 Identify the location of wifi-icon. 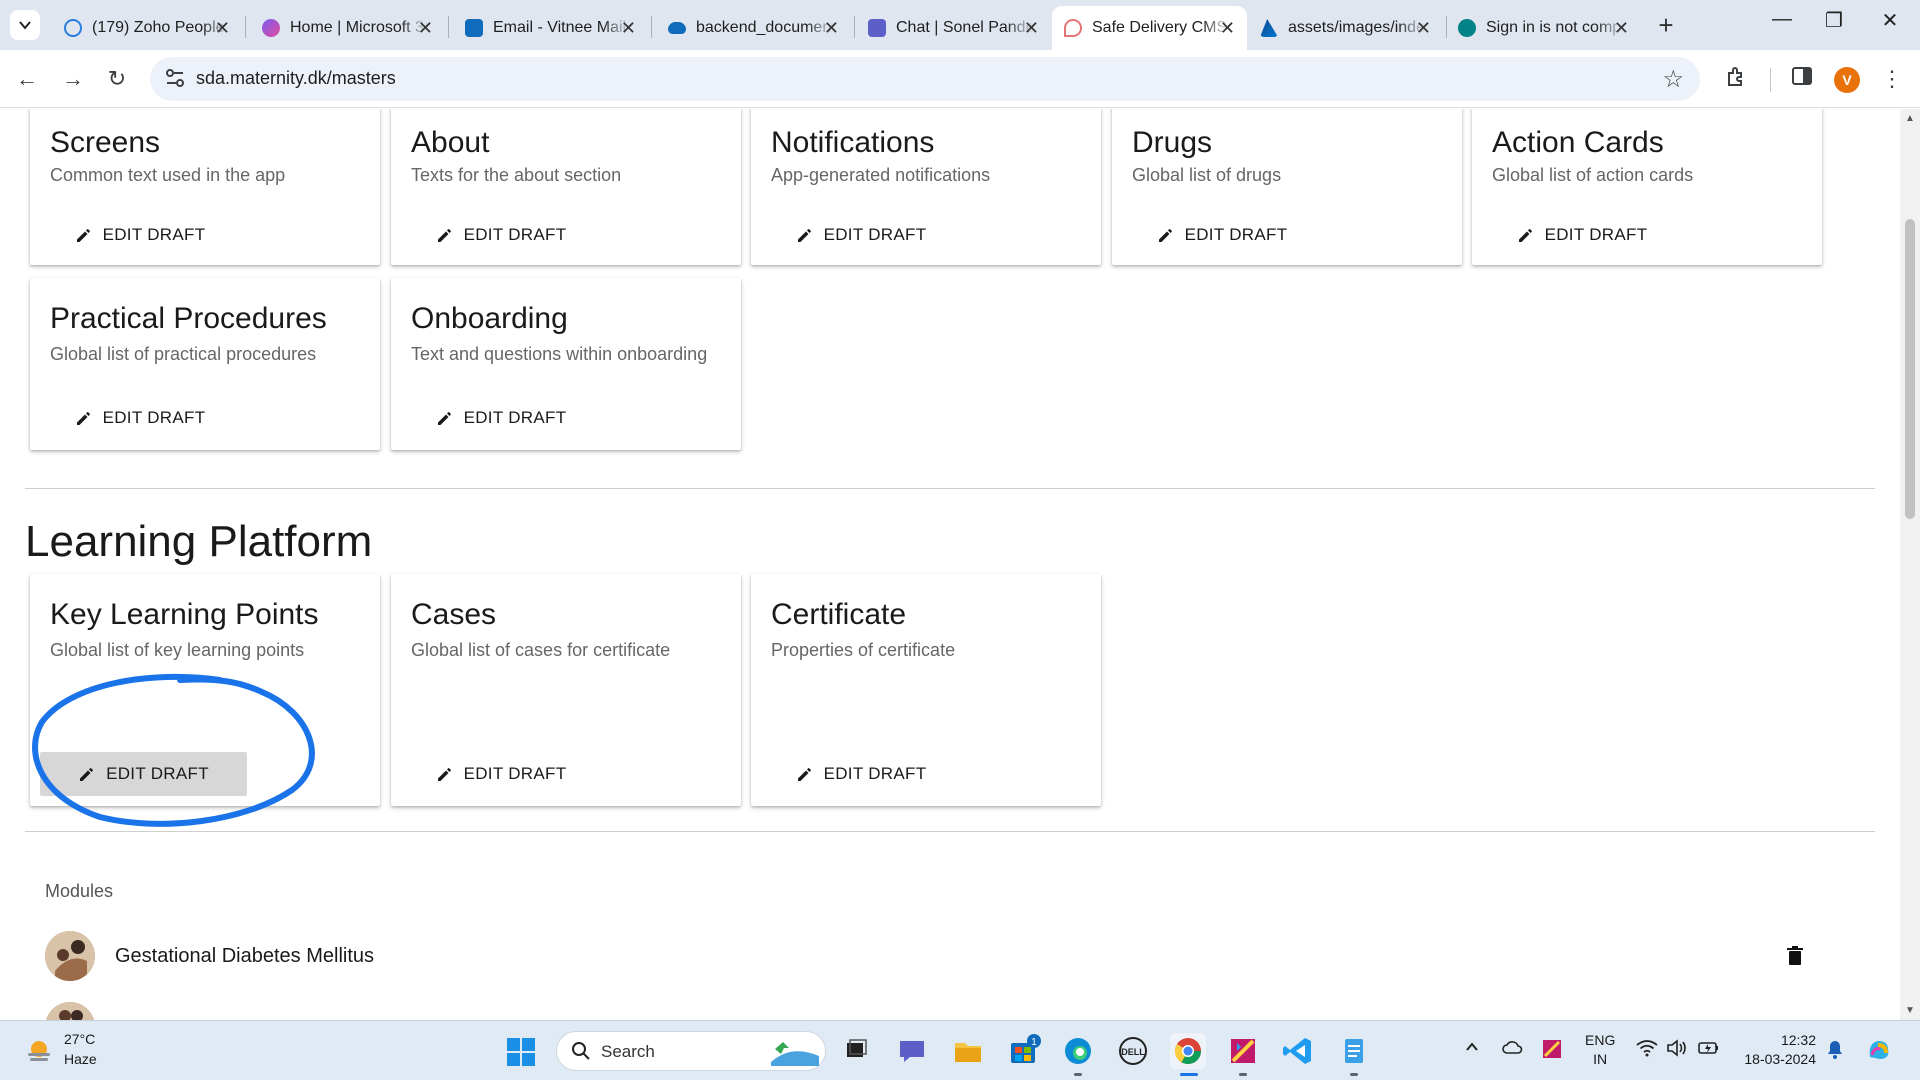
(1647, 1050).